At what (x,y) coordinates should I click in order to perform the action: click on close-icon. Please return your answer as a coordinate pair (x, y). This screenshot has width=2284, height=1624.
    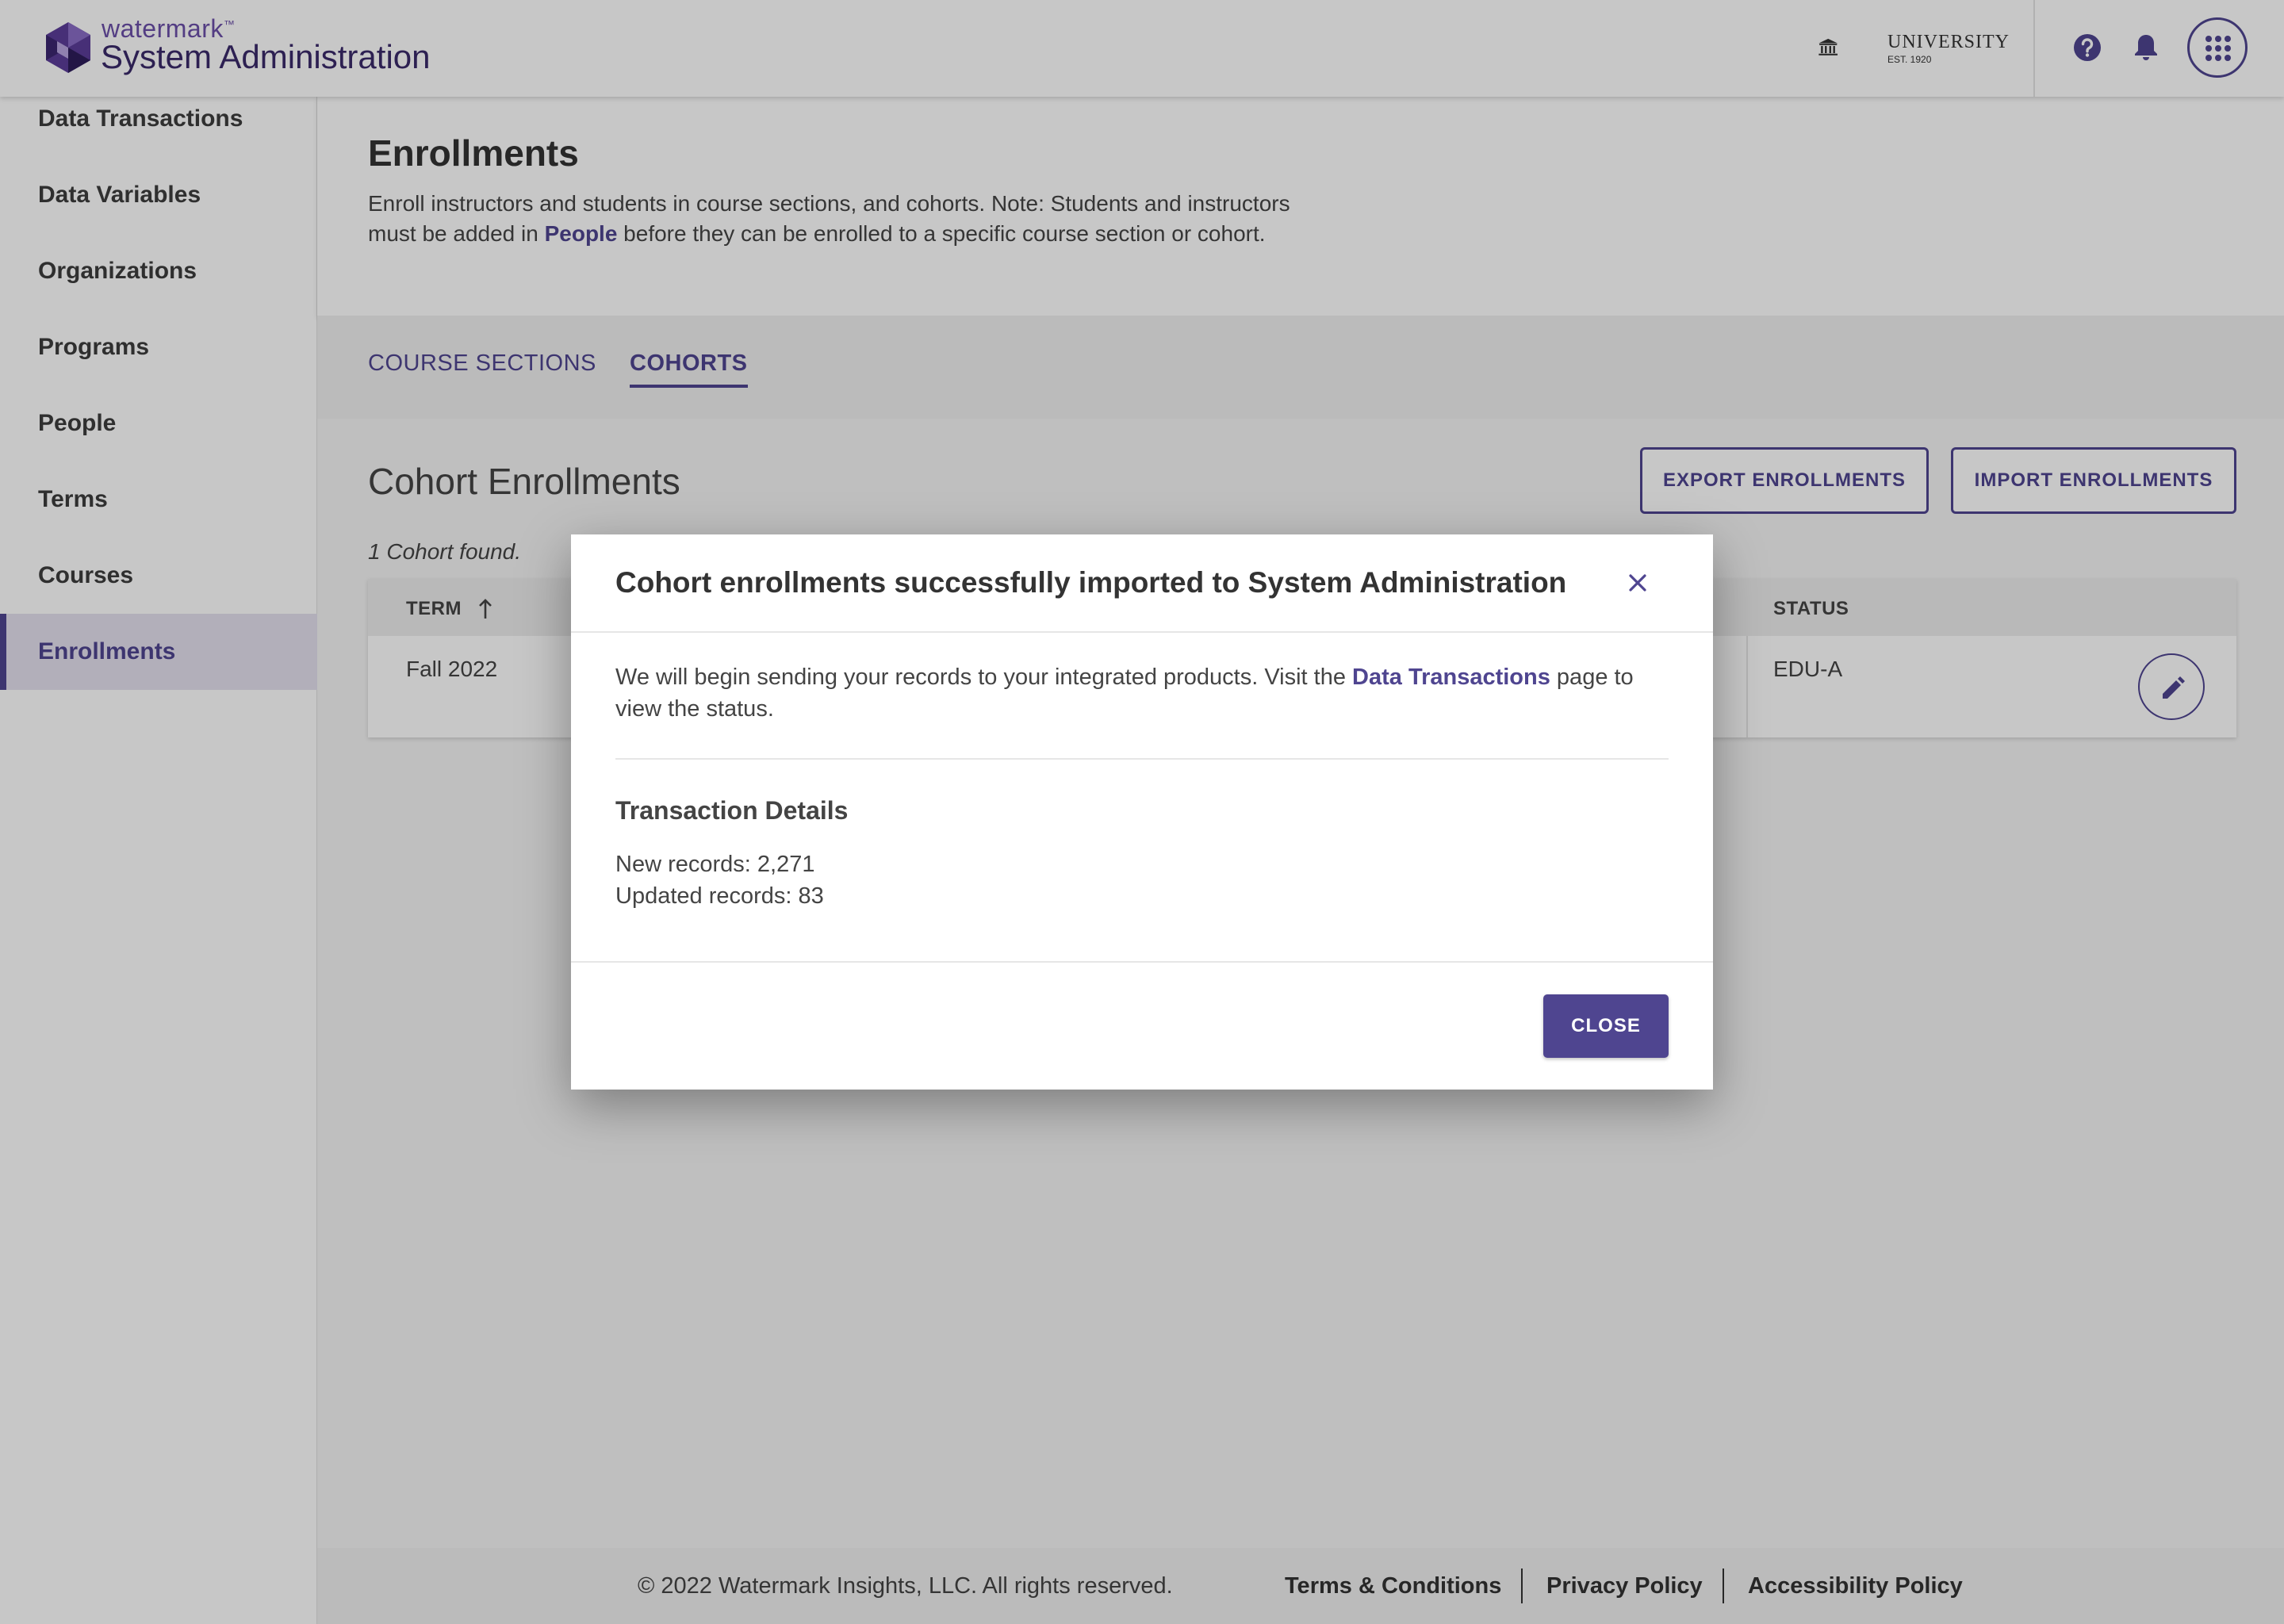
    Looking at the image, I should click on (1637, 582).